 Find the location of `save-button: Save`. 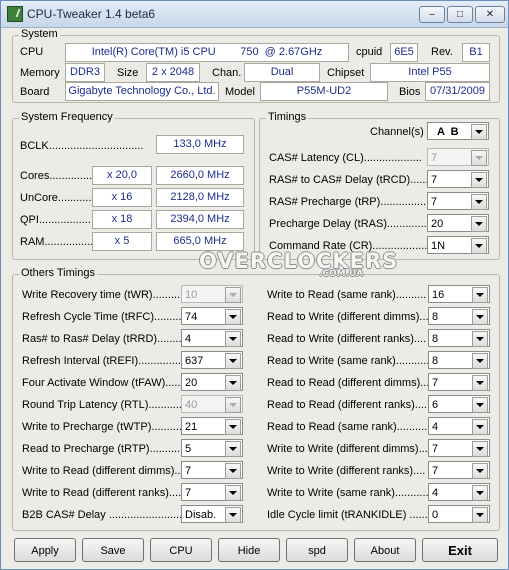

save-button: Save is located at coordinates (113, 550).